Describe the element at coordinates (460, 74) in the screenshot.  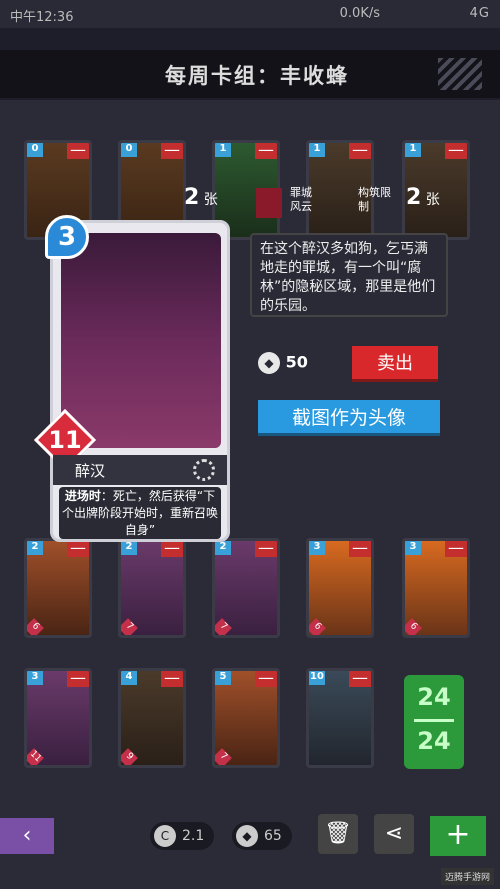
I see `decor-stripes` at that location.